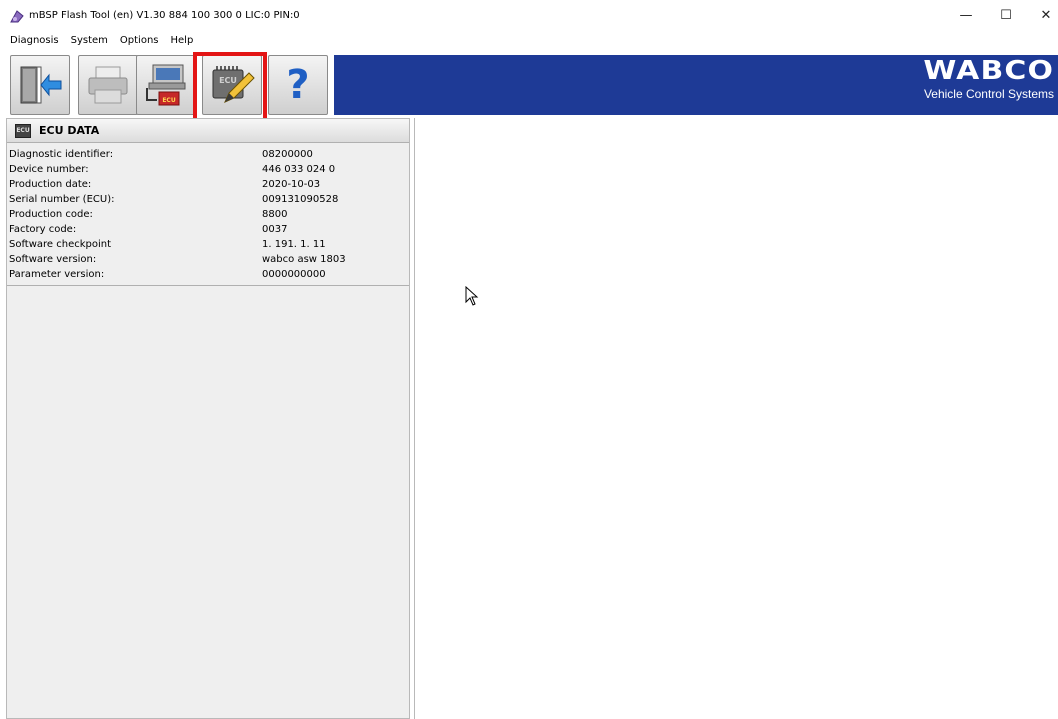  Describe the element at coordinates (62, 199) in the screenshot. I see `data-label: Serial number (ECU):` at that location.